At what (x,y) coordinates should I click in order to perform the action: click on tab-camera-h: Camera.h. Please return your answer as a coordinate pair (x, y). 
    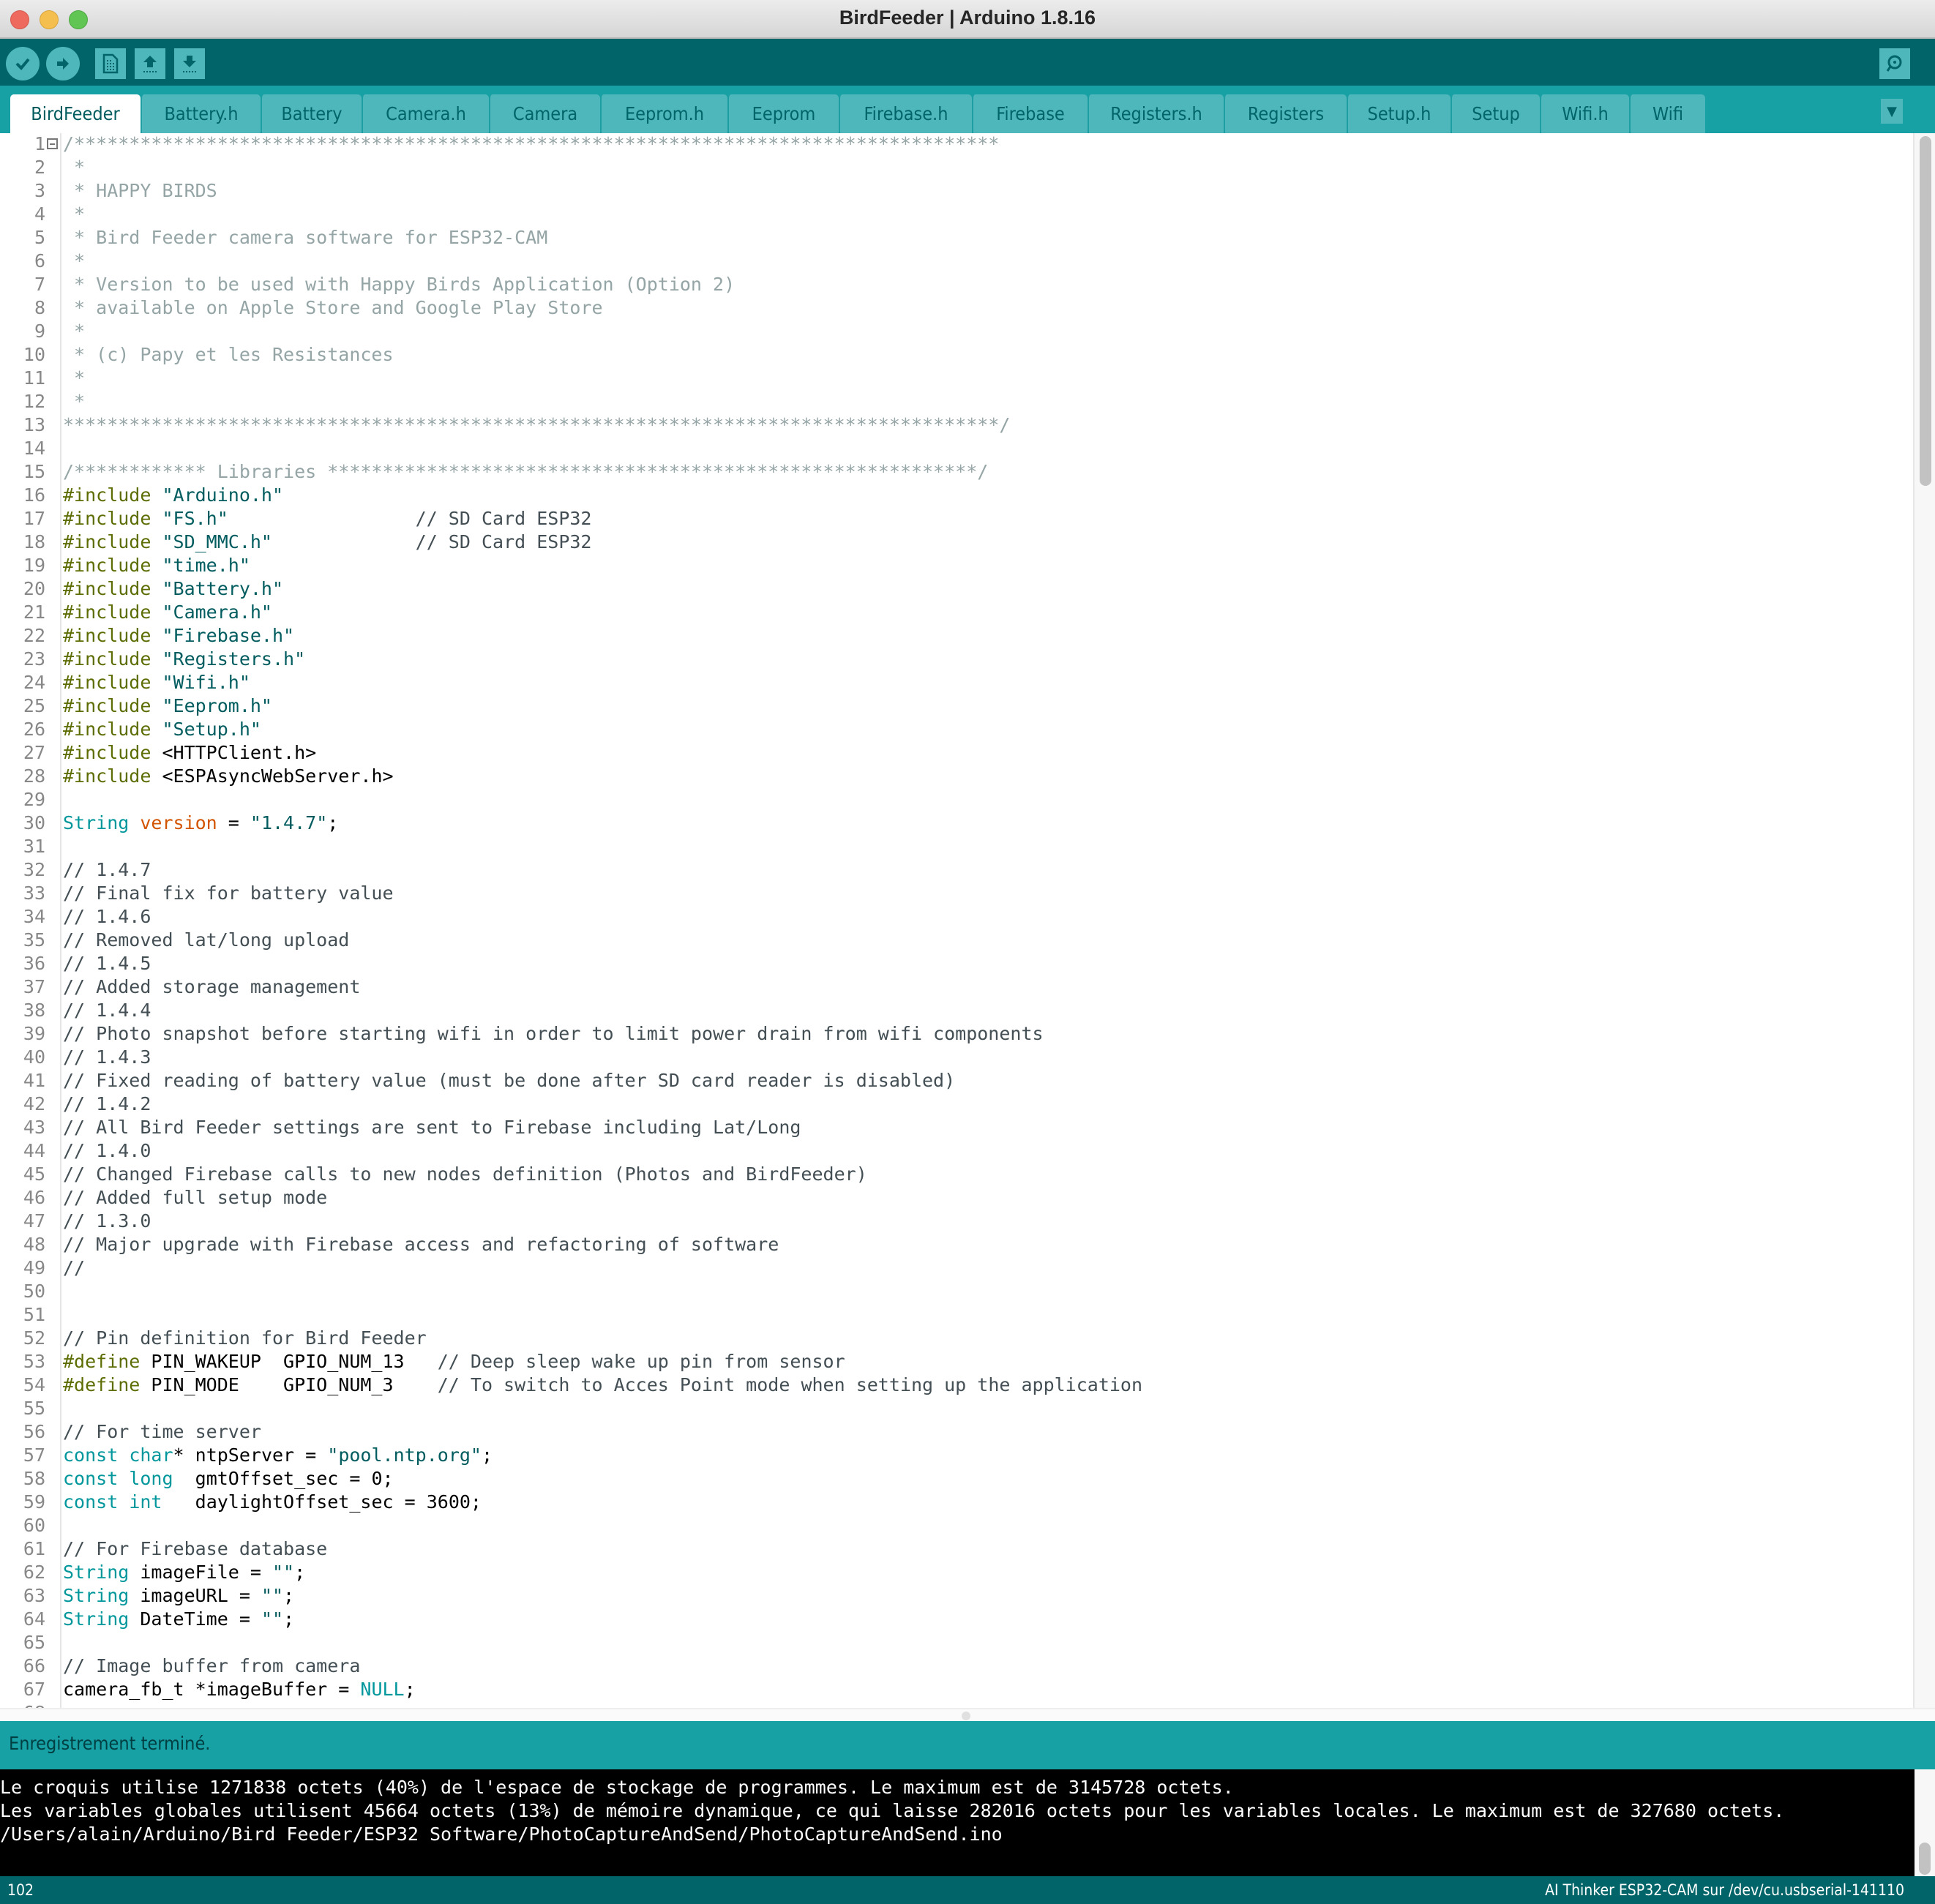
    Looking at the image, I should click on (425, 113).